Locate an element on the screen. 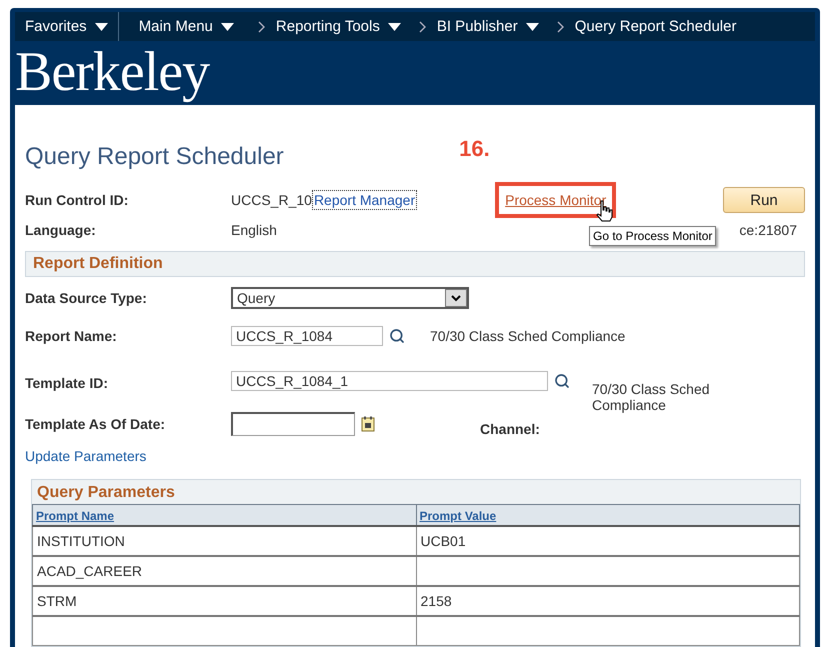 Image resolution: width=830 pixels, height=647 pixels. tooltip: Go to Process Monitor is located at coordinates (652, 236).